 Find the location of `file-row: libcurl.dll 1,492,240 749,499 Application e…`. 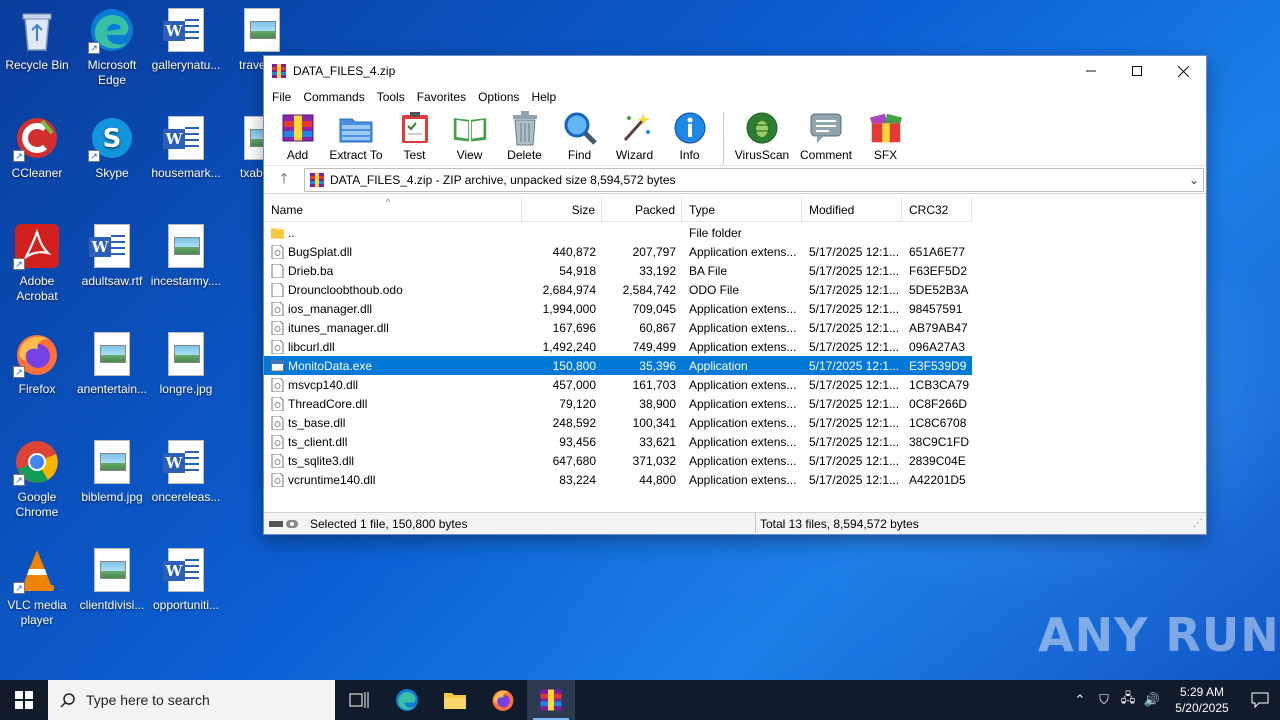

file-row: libcurl.dll 1,492,240 749,499 Application e… is located at coordinates (618, 346).